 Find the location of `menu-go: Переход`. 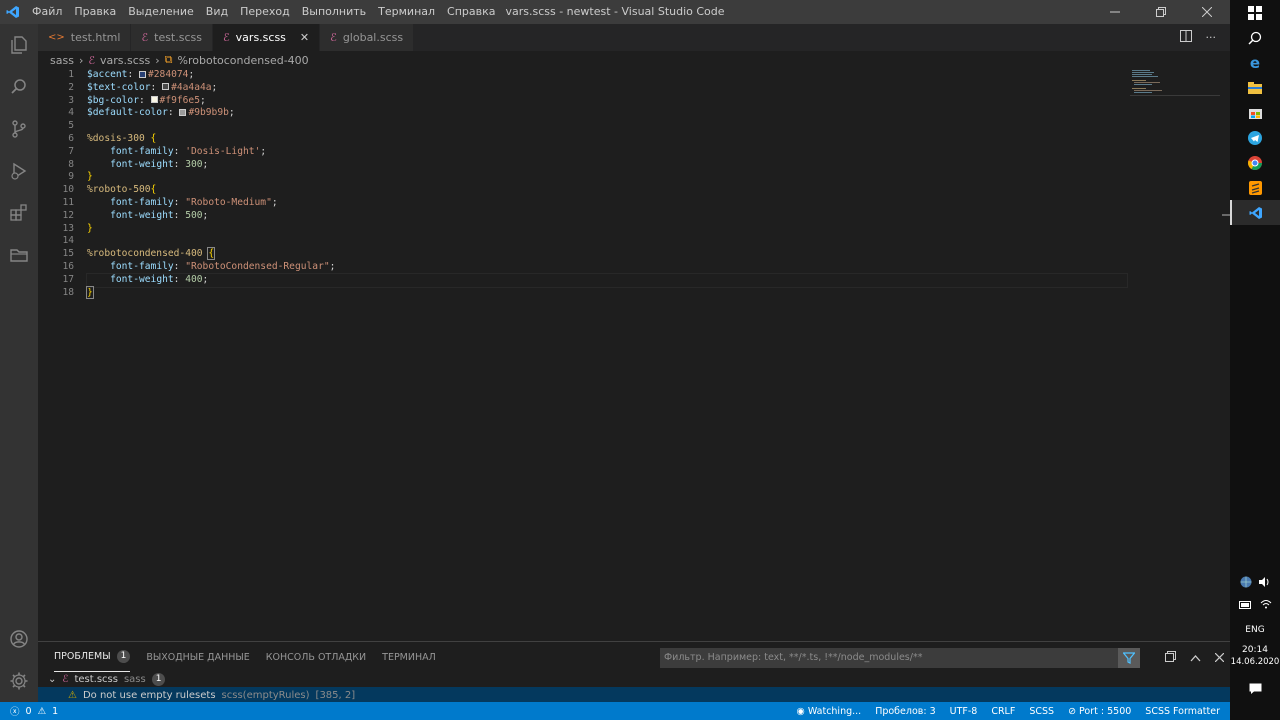

menu-go: Переход is located at coordinates (265, 12).